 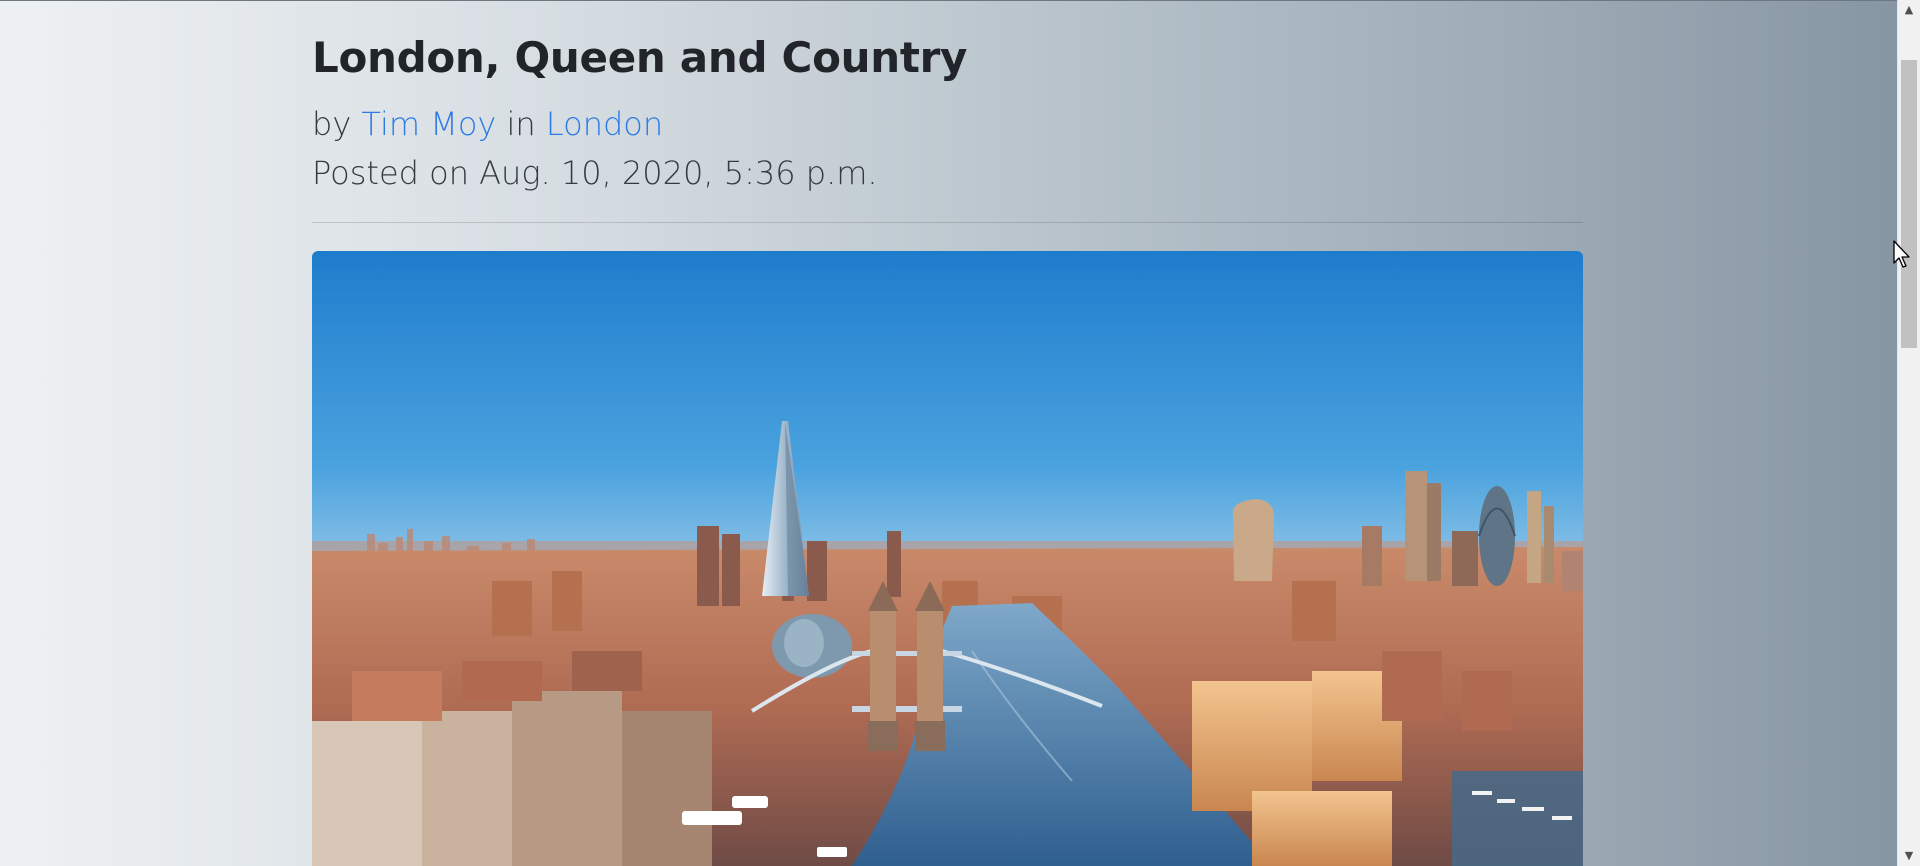 I want to click on vertical-scrollbar: ▲ ▼, so click(x=1908, y=433).